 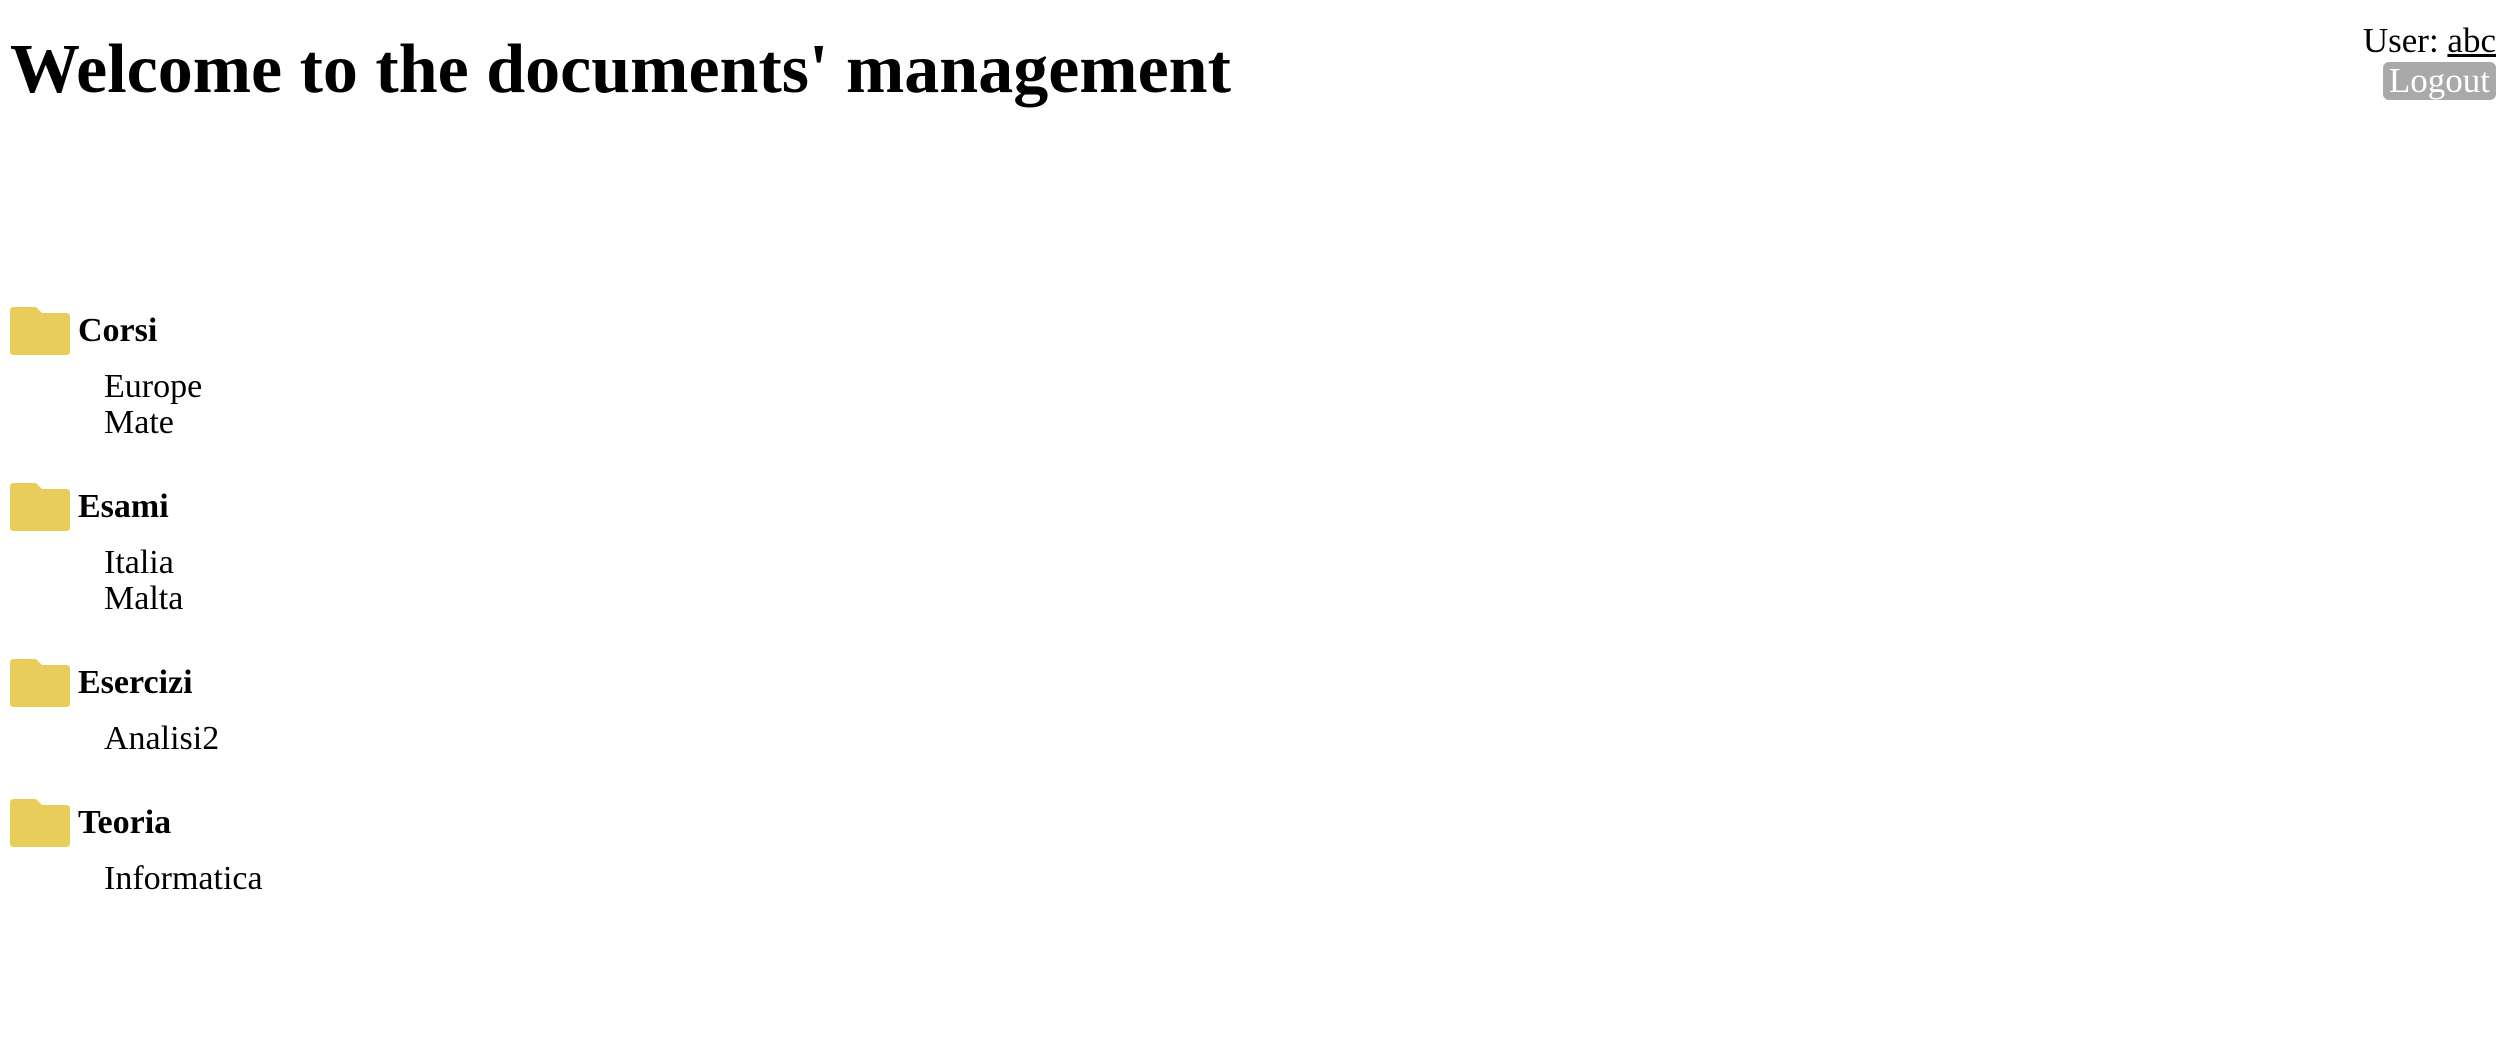 I want to click on folder-header-esami: Esami, so click(x=136, y=507).